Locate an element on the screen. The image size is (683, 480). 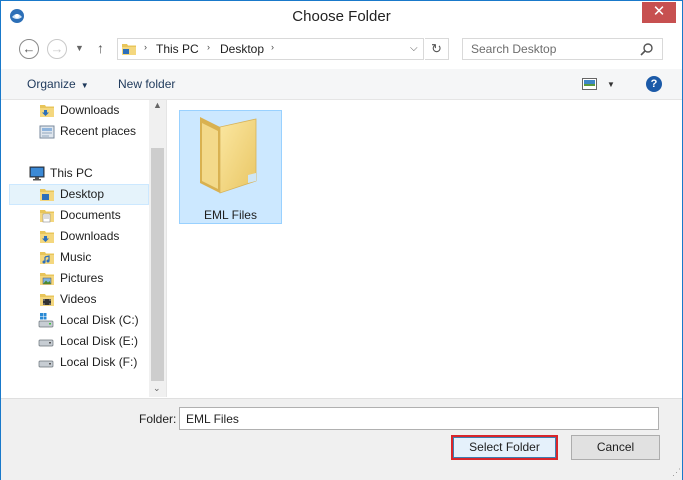
refresh-button: ↻ is located at coordinates (437, 49).